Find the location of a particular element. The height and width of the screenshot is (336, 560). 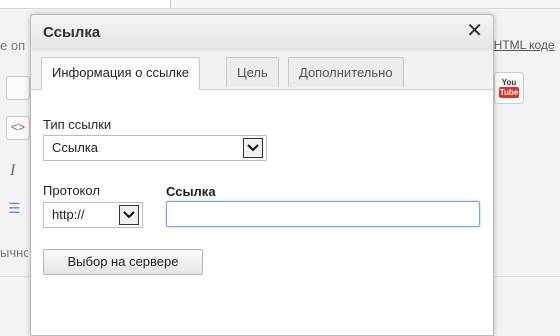

editor-text-fragment-2: ычно is located at coordinates (14, 252).